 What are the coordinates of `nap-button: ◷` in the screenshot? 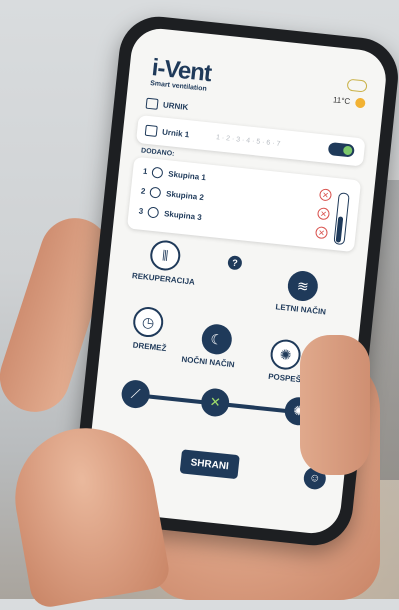 It's located at (148, 322).